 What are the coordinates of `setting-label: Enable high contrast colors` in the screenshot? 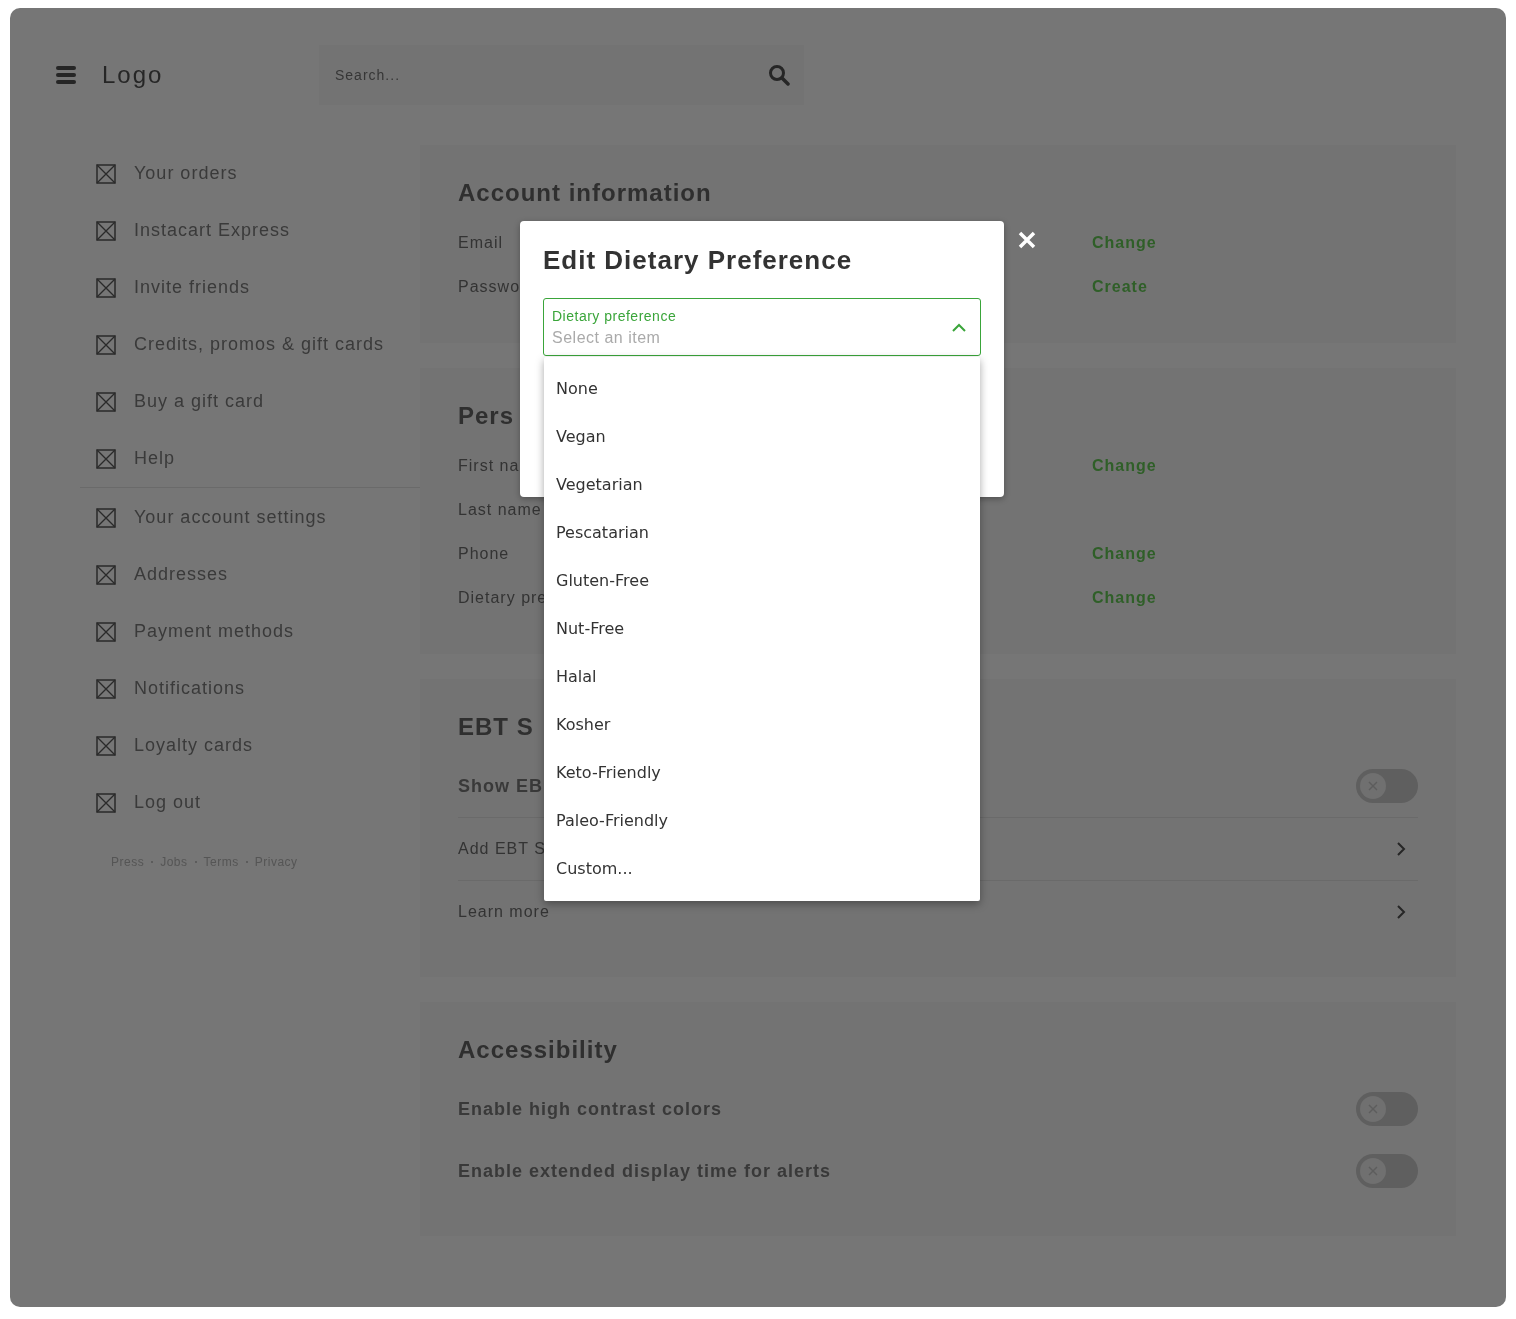 It's located at (590, 1109).